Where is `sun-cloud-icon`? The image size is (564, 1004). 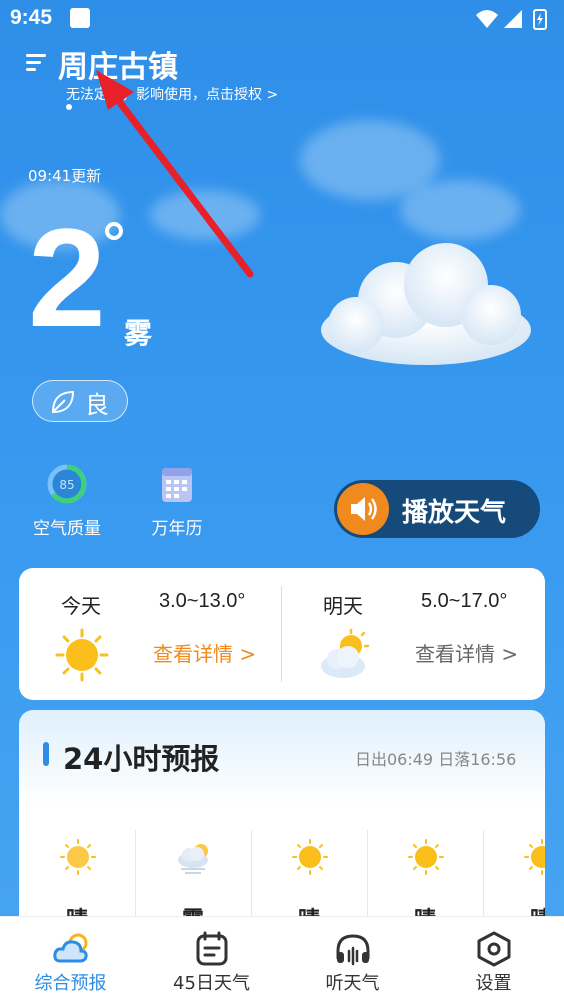 sun-cloud-icon is located at coordinates (345, 653).